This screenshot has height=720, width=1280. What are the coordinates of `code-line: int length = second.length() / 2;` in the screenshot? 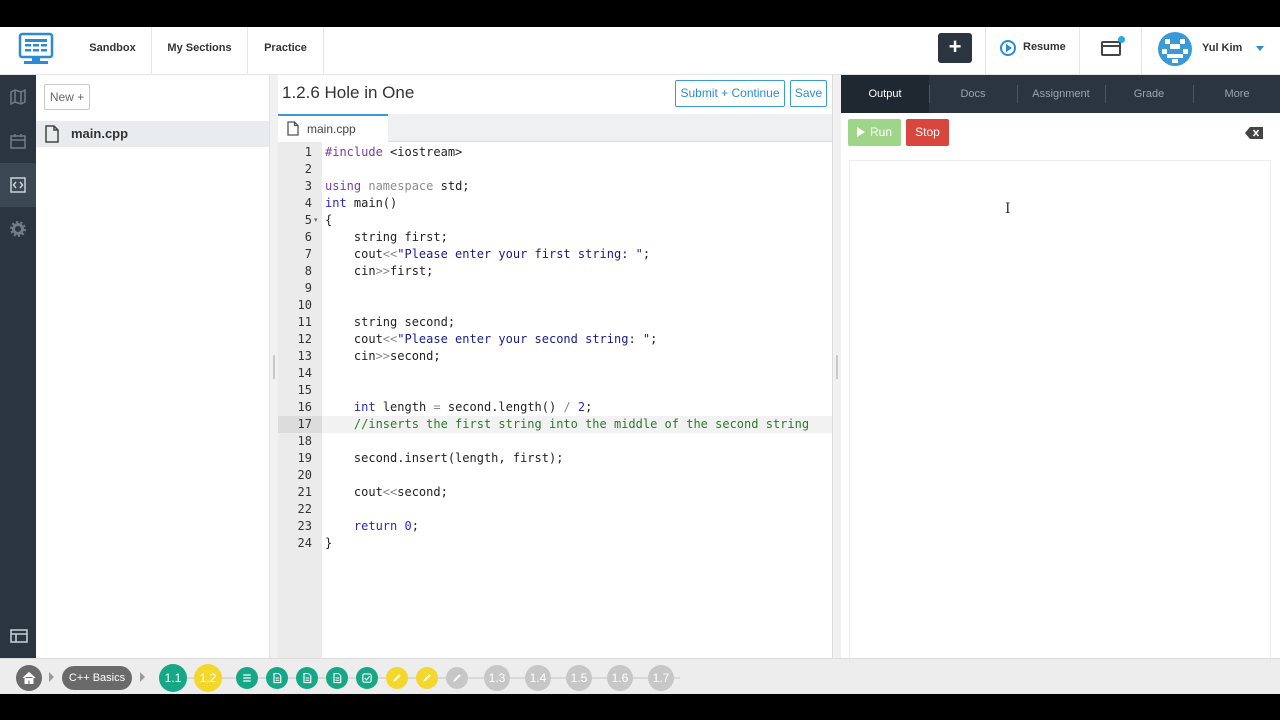 It's located at (458, 407).